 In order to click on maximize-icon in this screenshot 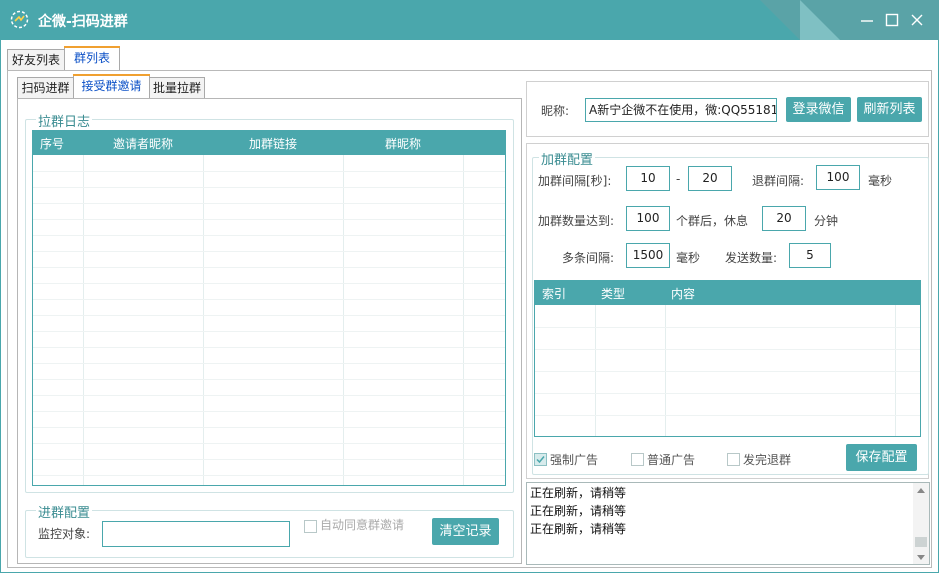, I will do `click(892, 20)`.